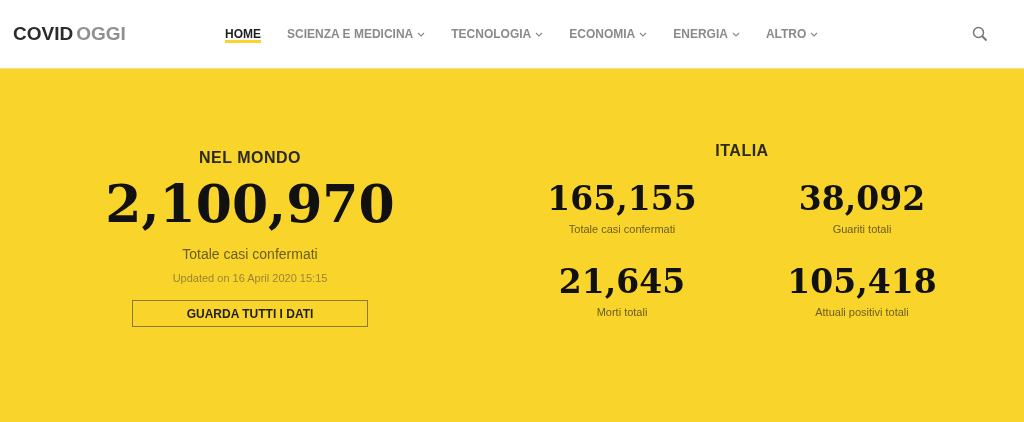 The width and height of the screenshot is (1024, 422). What do you see at coordinates (622, 311) in the screenshot?
I see `stat-label: Morti totali` at bounding box center [622, 311].